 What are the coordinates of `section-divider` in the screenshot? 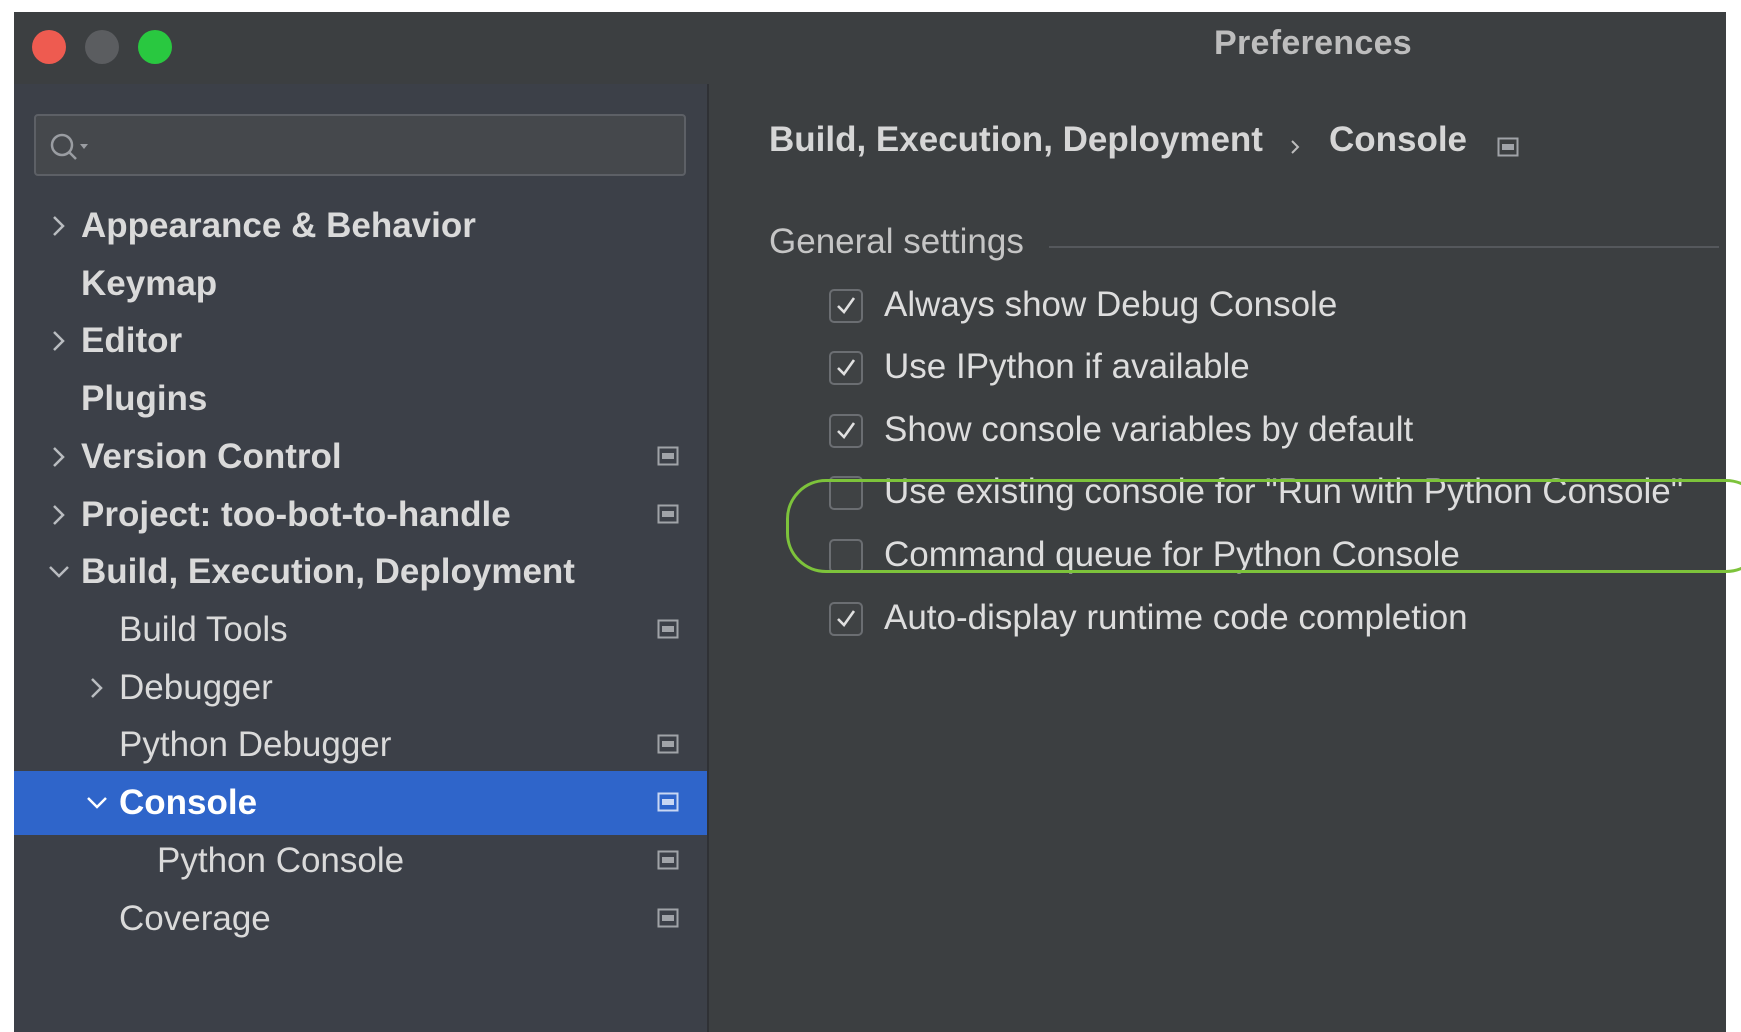 It's located at (1384, 247).